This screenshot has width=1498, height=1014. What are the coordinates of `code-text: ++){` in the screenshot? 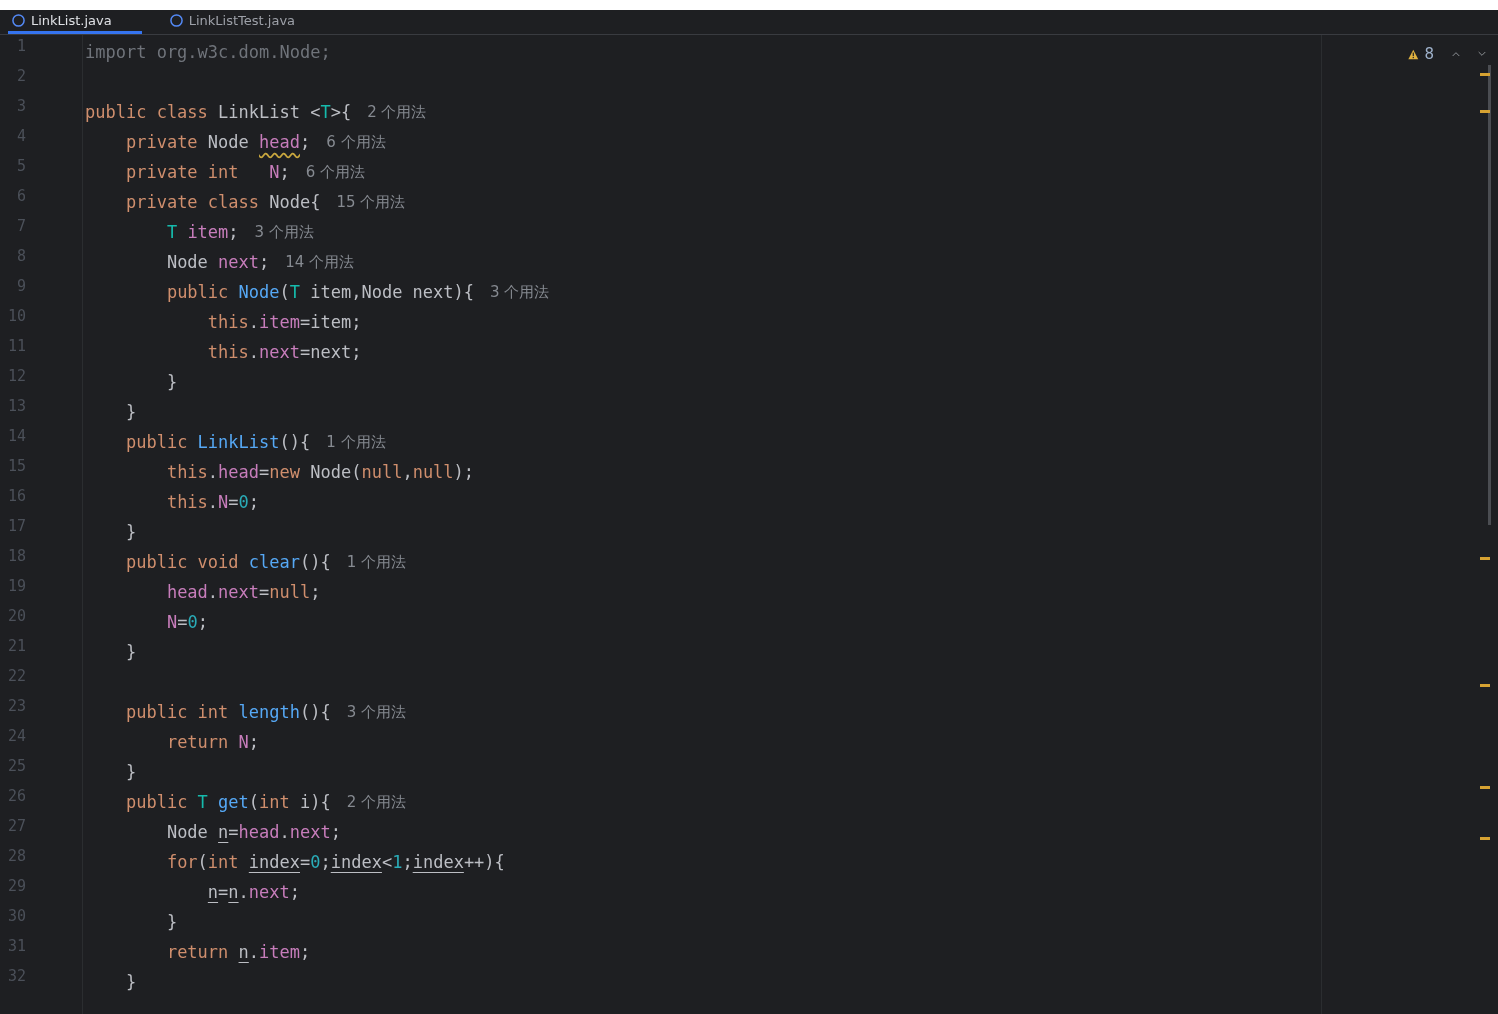 It's located at (484, 862).